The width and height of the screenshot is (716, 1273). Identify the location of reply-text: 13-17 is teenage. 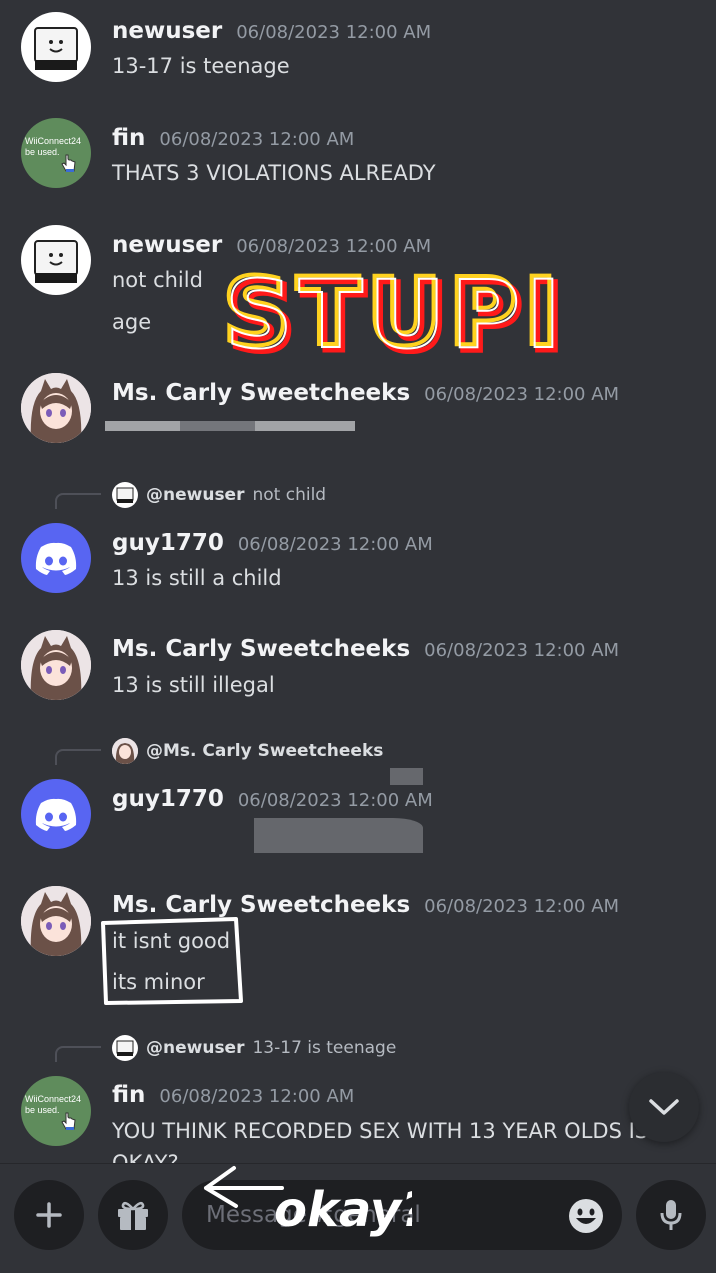
(324, 1048).